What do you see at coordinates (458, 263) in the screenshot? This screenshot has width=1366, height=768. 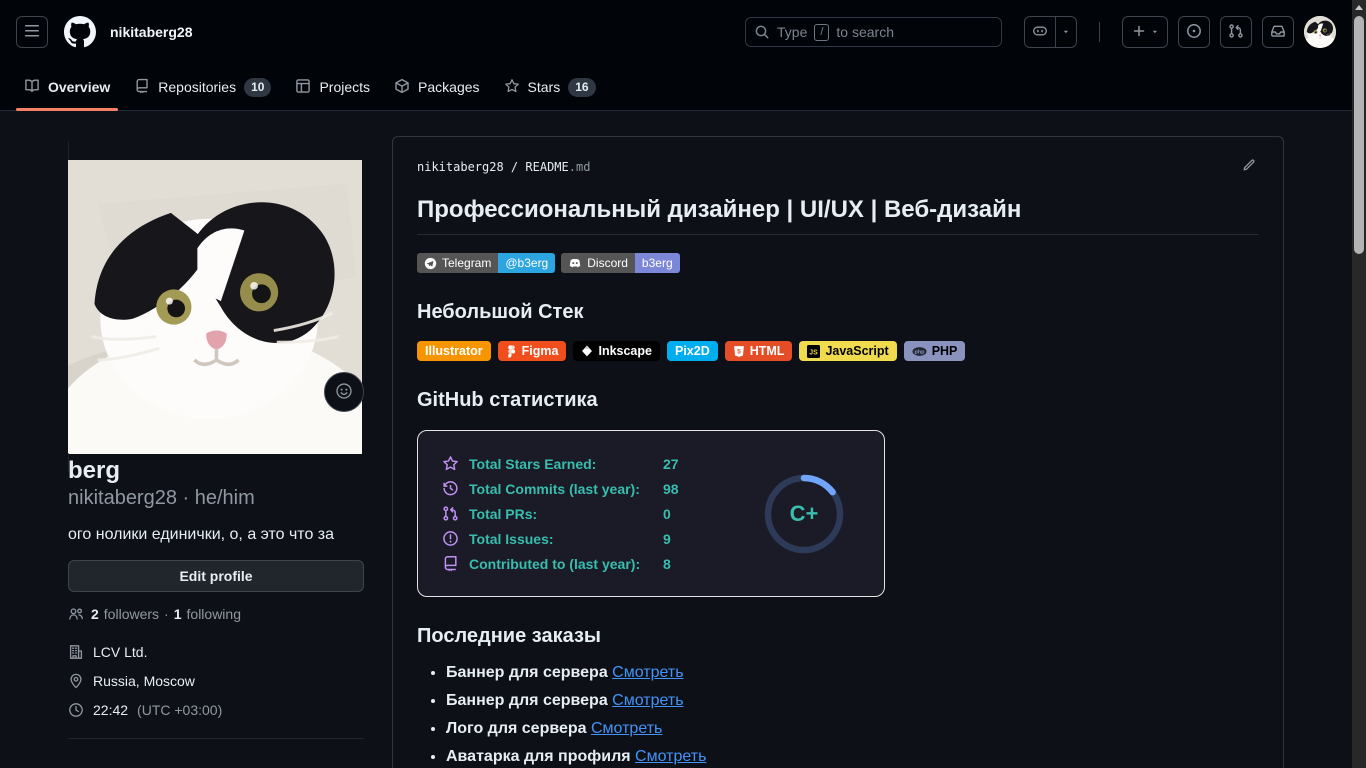 I see `badge-left: Telegram` at bounding box center [458, 263].